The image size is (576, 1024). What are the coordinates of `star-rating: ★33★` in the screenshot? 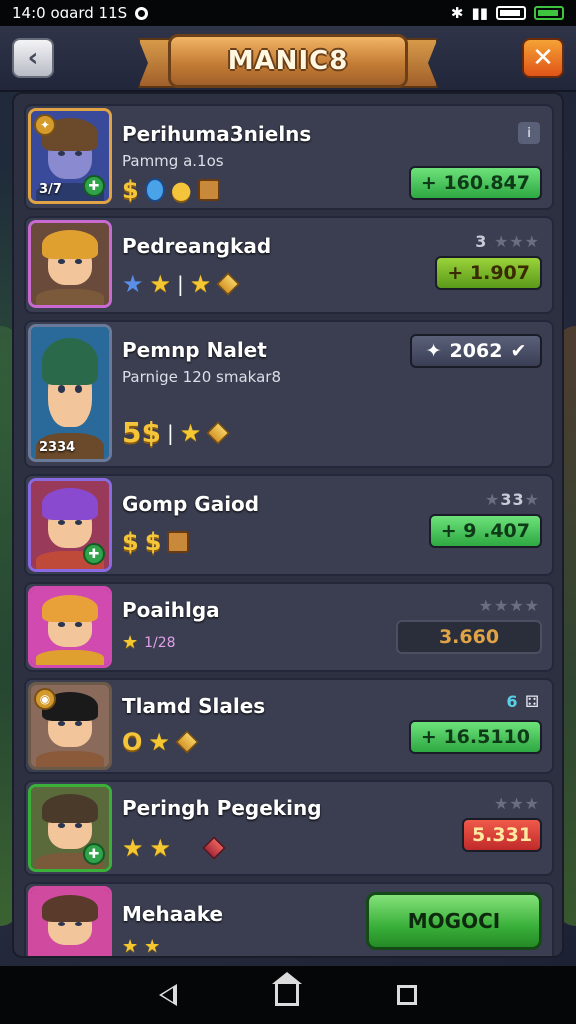 It's located at (512, 499).